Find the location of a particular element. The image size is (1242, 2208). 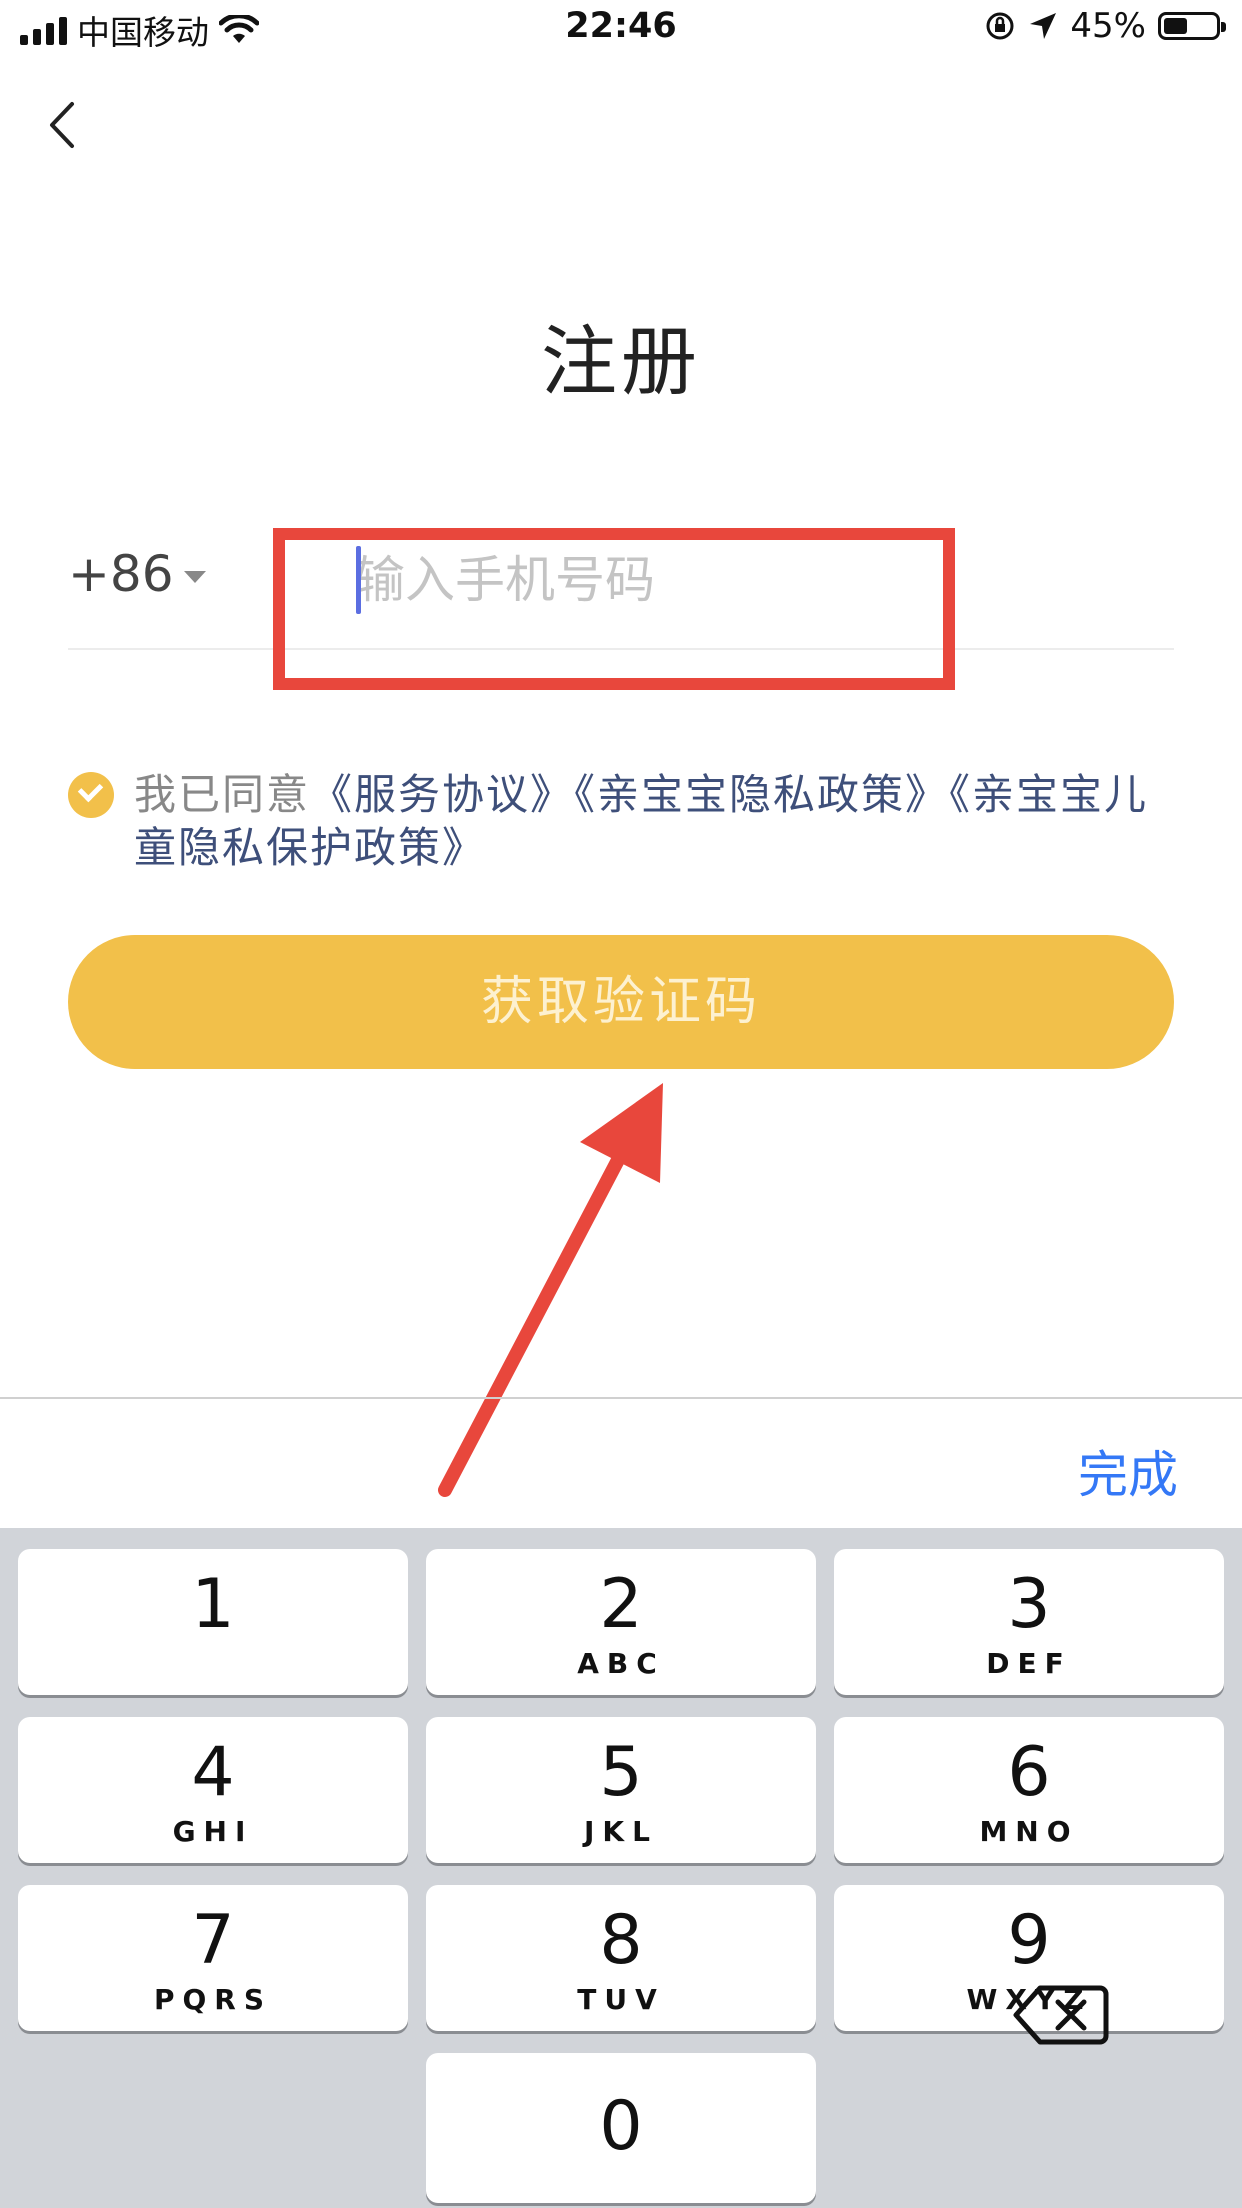

get-code-button: 获取验证码 is located at coordinates (621, 1002).